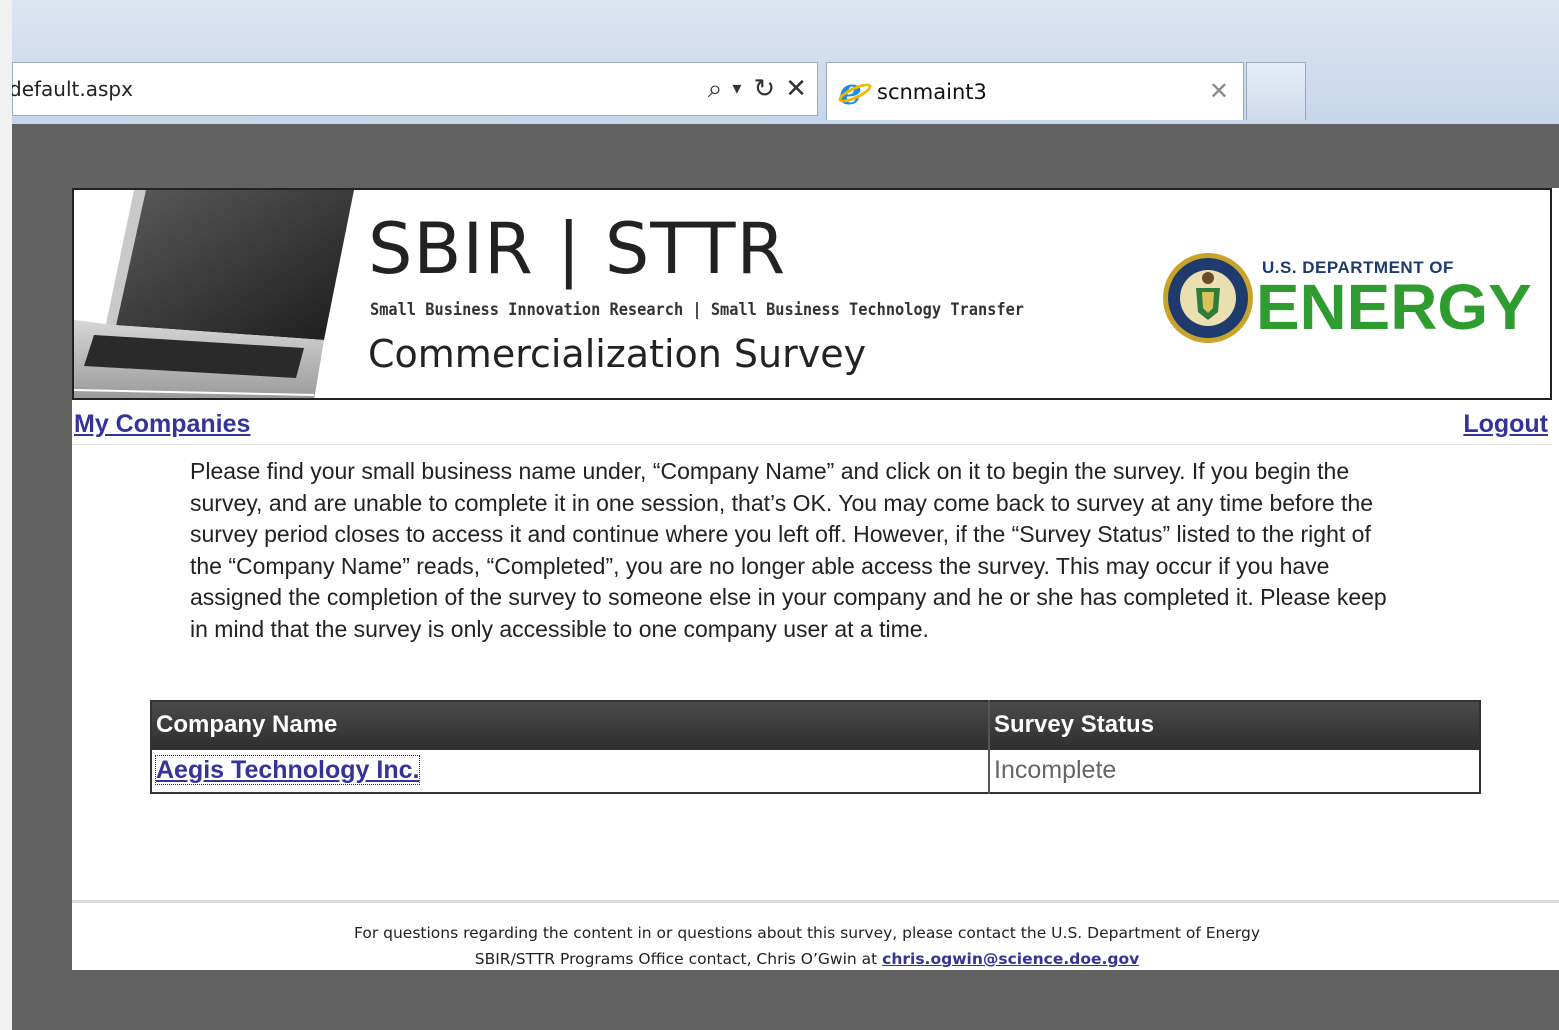 The image size is (1559, 1030). I want to click on address-bar: default.aspx ⌕ ▾ ↻ ✕, so click(413, 89).